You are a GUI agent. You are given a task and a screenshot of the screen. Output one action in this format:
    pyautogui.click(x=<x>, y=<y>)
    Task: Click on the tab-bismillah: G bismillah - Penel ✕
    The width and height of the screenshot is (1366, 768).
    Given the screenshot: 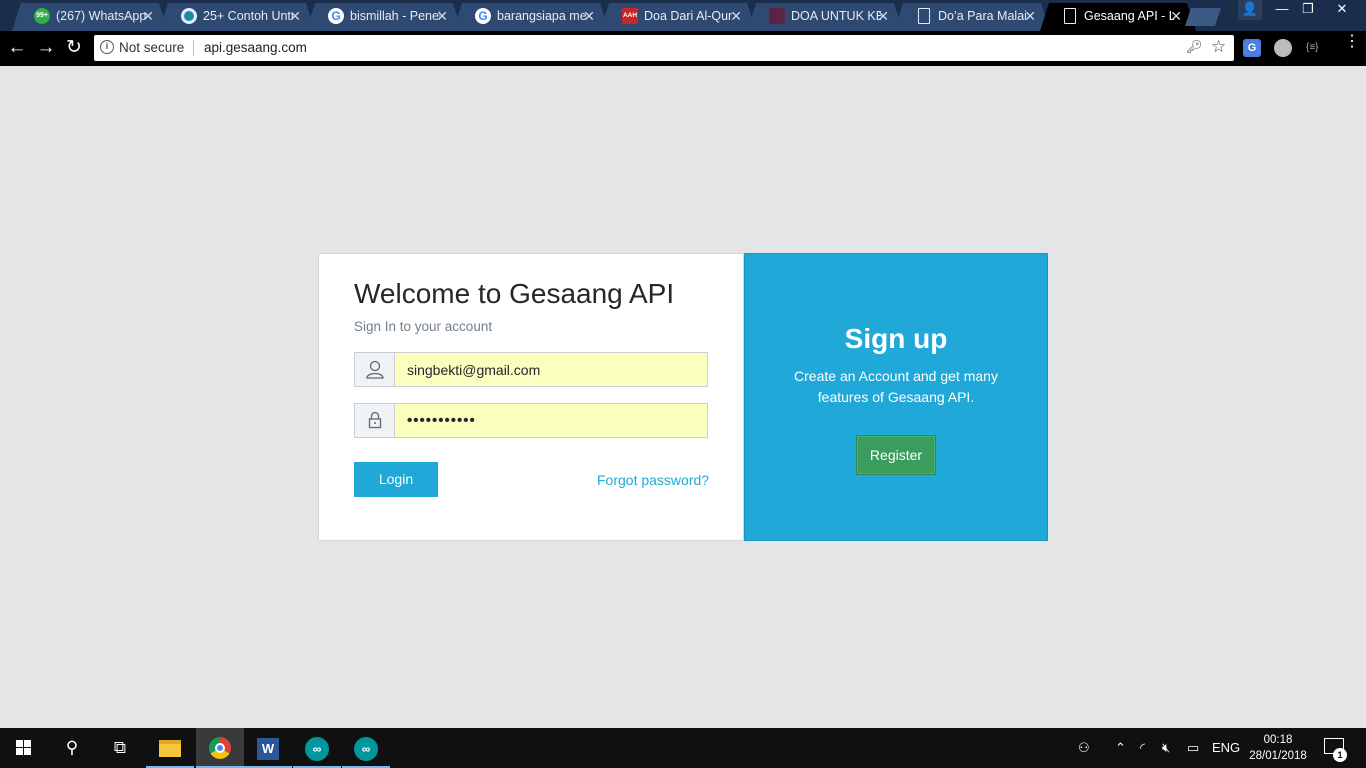 What is the action you would take?
    pyautogui.click(x=384, y=17)
    